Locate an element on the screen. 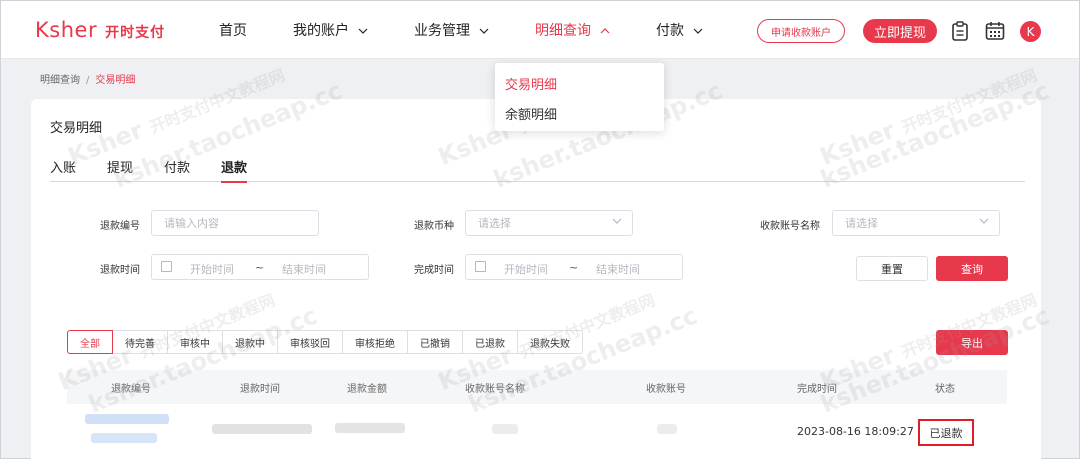  nav-item-label: 业务管理 is located at coordinates (442, 31).